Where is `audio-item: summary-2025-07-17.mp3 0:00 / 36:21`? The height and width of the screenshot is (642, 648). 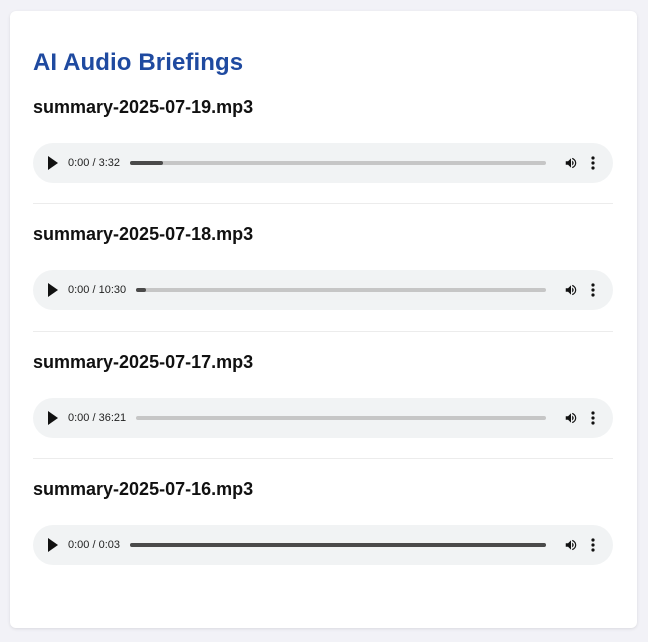
audio-item: summary-2025-07-17.mp3 0:00 / 36:21 is located at coordinates (323, 394).